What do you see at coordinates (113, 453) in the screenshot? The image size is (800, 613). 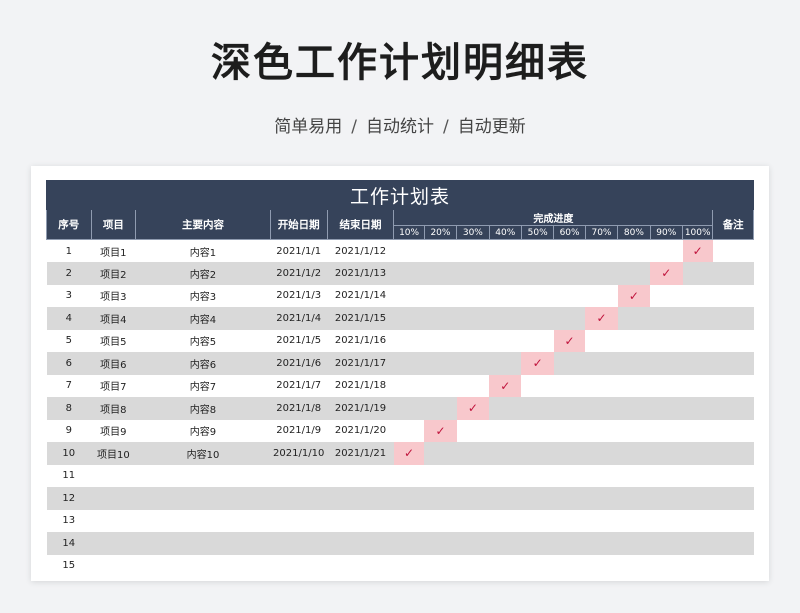 I see `cell-project: 项目10` at bounding box center [113, 453].